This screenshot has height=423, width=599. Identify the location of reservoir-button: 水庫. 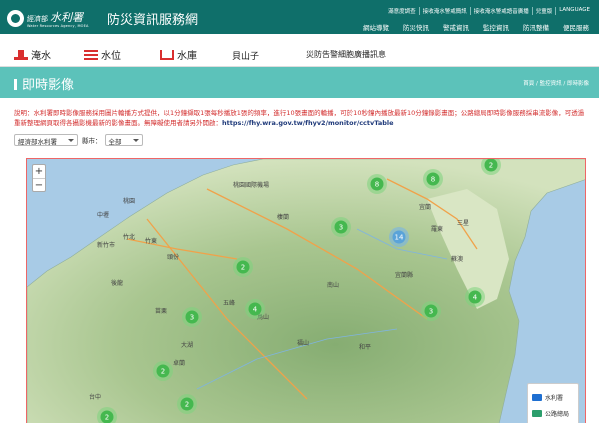
(178, 54).